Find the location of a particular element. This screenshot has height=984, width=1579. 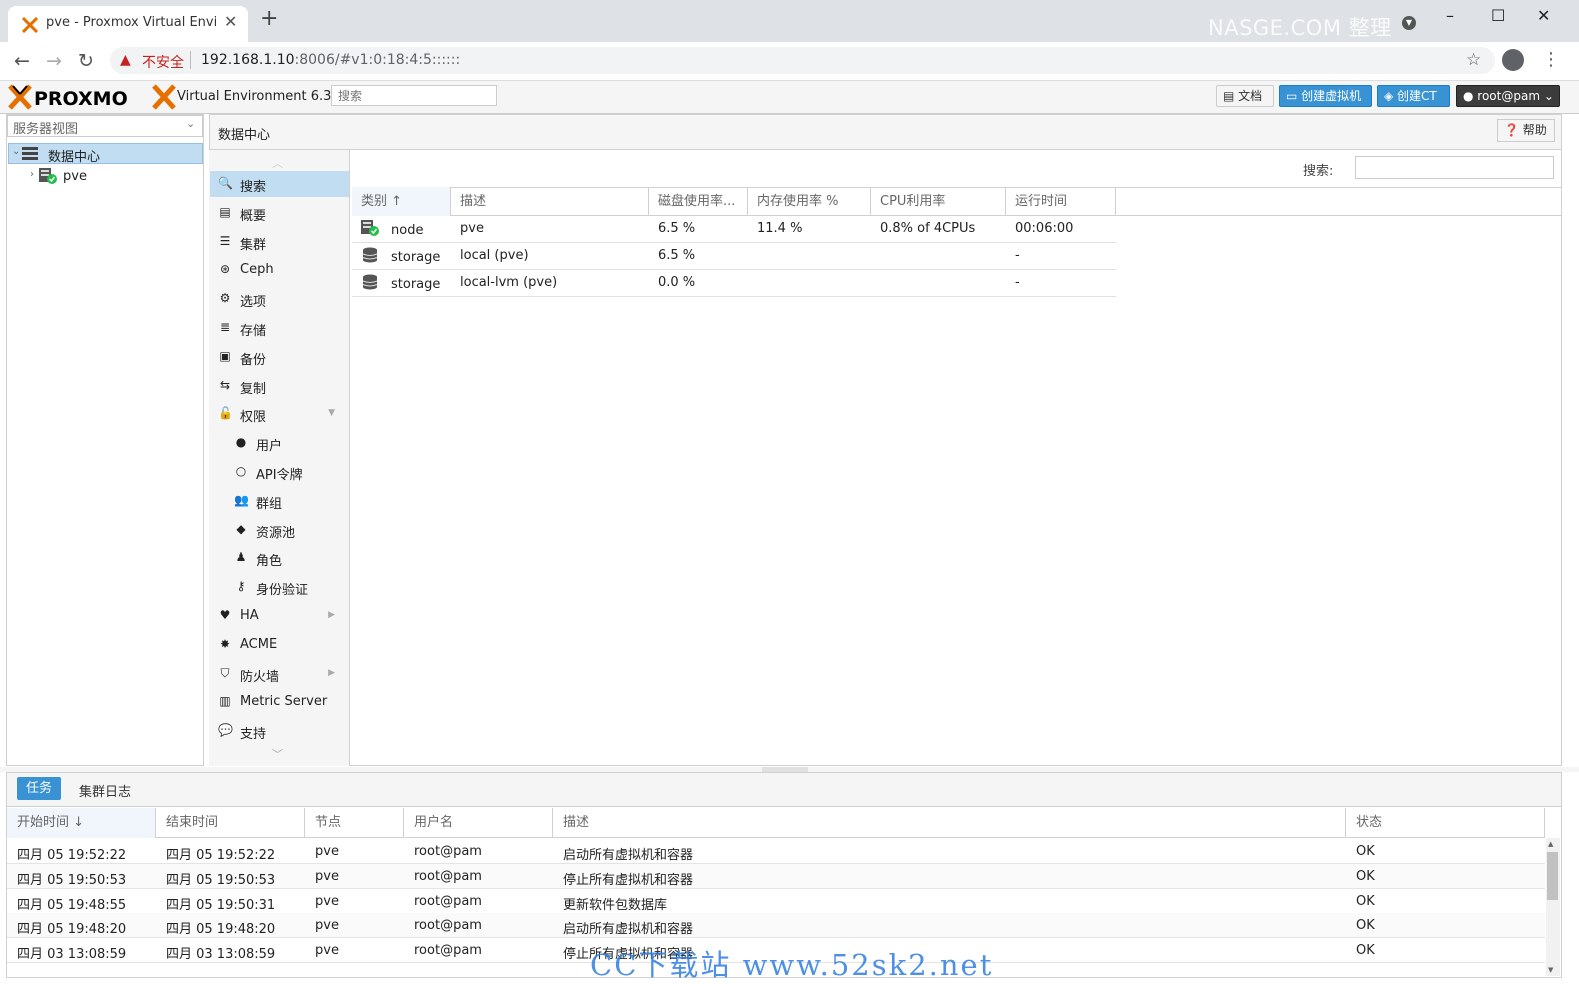

menu-item: ⇆ 复制 is located at coordinates (279, 386).